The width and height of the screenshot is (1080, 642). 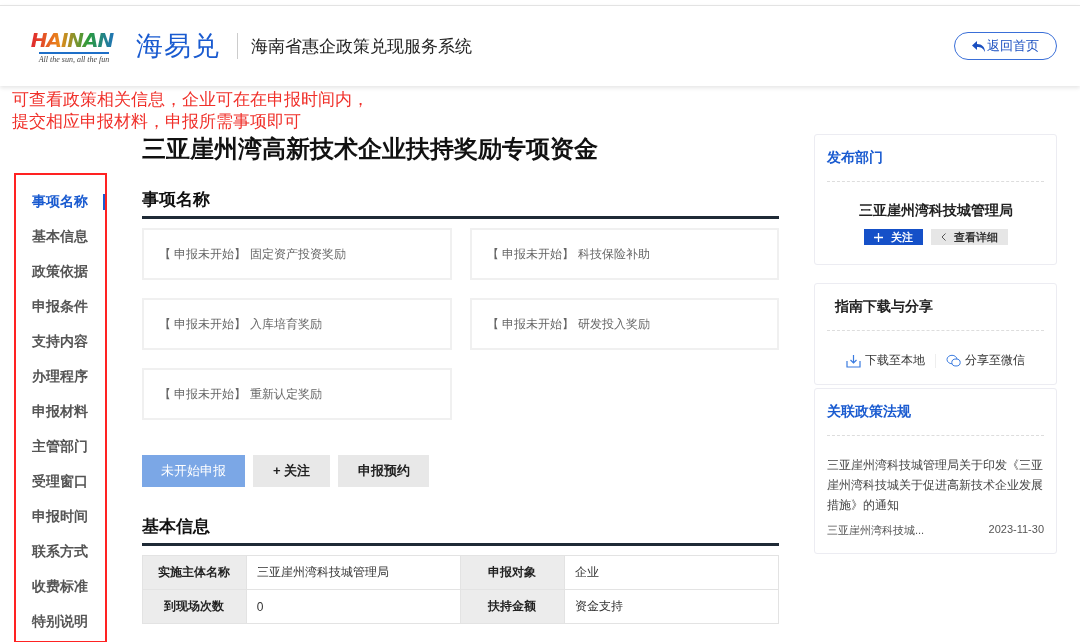 What do you see at coordinates (943, 237) in the screenshot?
I see `chevron-left-icon` at bounding box center [943, 237].